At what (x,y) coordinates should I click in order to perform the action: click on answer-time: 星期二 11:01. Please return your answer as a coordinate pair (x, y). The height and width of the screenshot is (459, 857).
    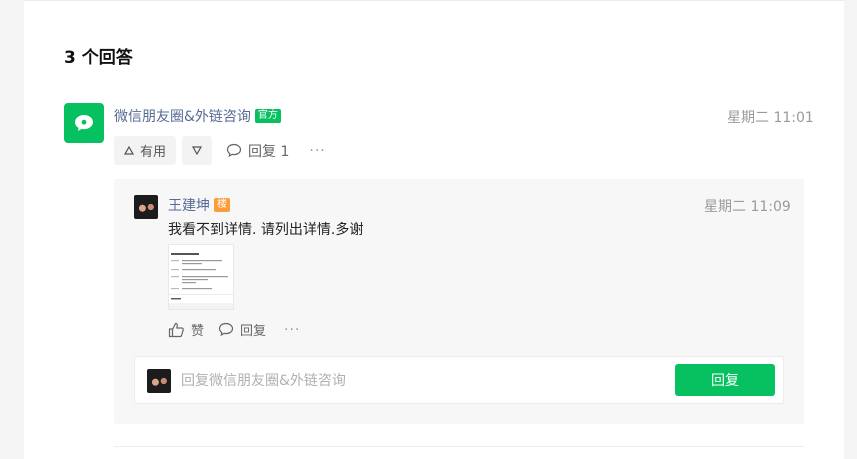
    Looking at the image, I should click on (770, 118).